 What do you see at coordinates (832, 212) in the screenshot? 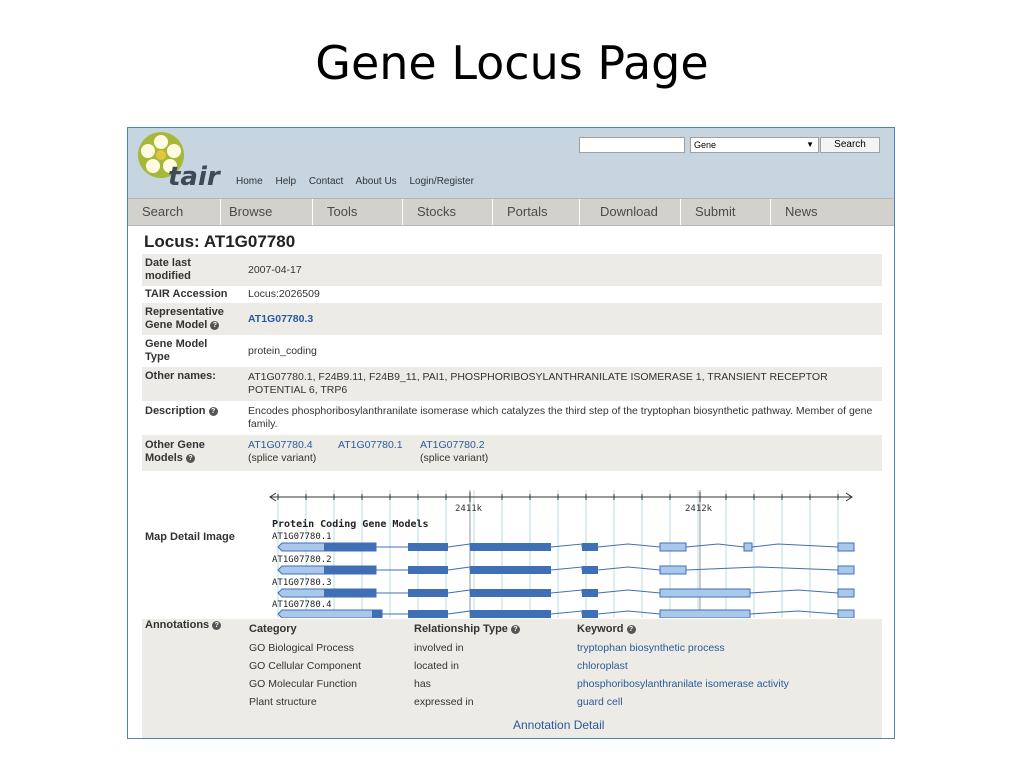
I see `tab-news: News` at bounding box center [832, 212].